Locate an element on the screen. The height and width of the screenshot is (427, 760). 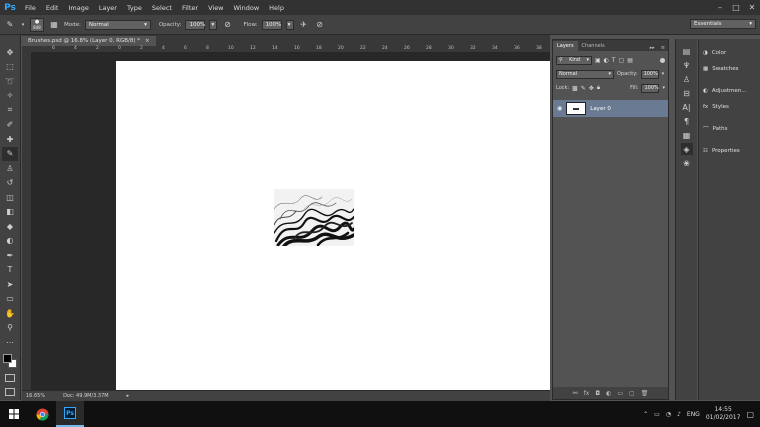
extra-tools-icon: ⋯ is located at coordinates (10, 342).